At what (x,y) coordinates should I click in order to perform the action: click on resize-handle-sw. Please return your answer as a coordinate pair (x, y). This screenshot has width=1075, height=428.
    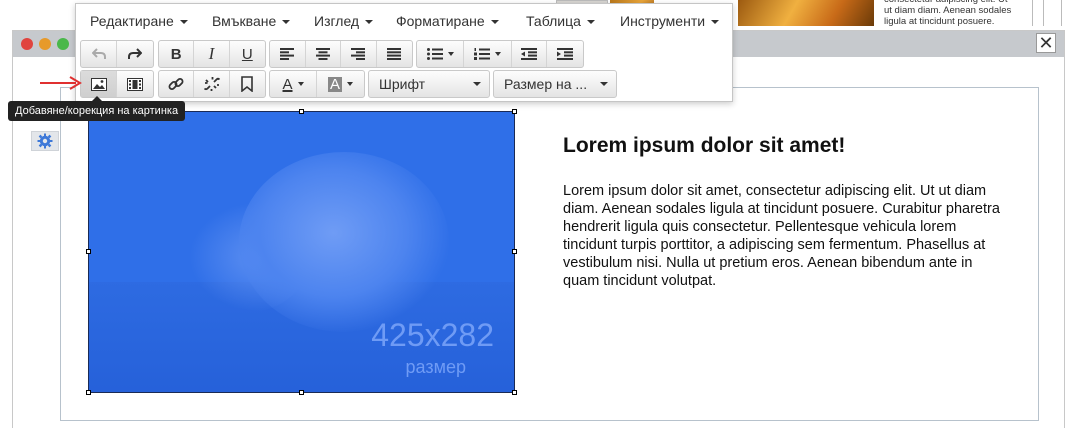
    Looking at the image, I should click on (88, 392).